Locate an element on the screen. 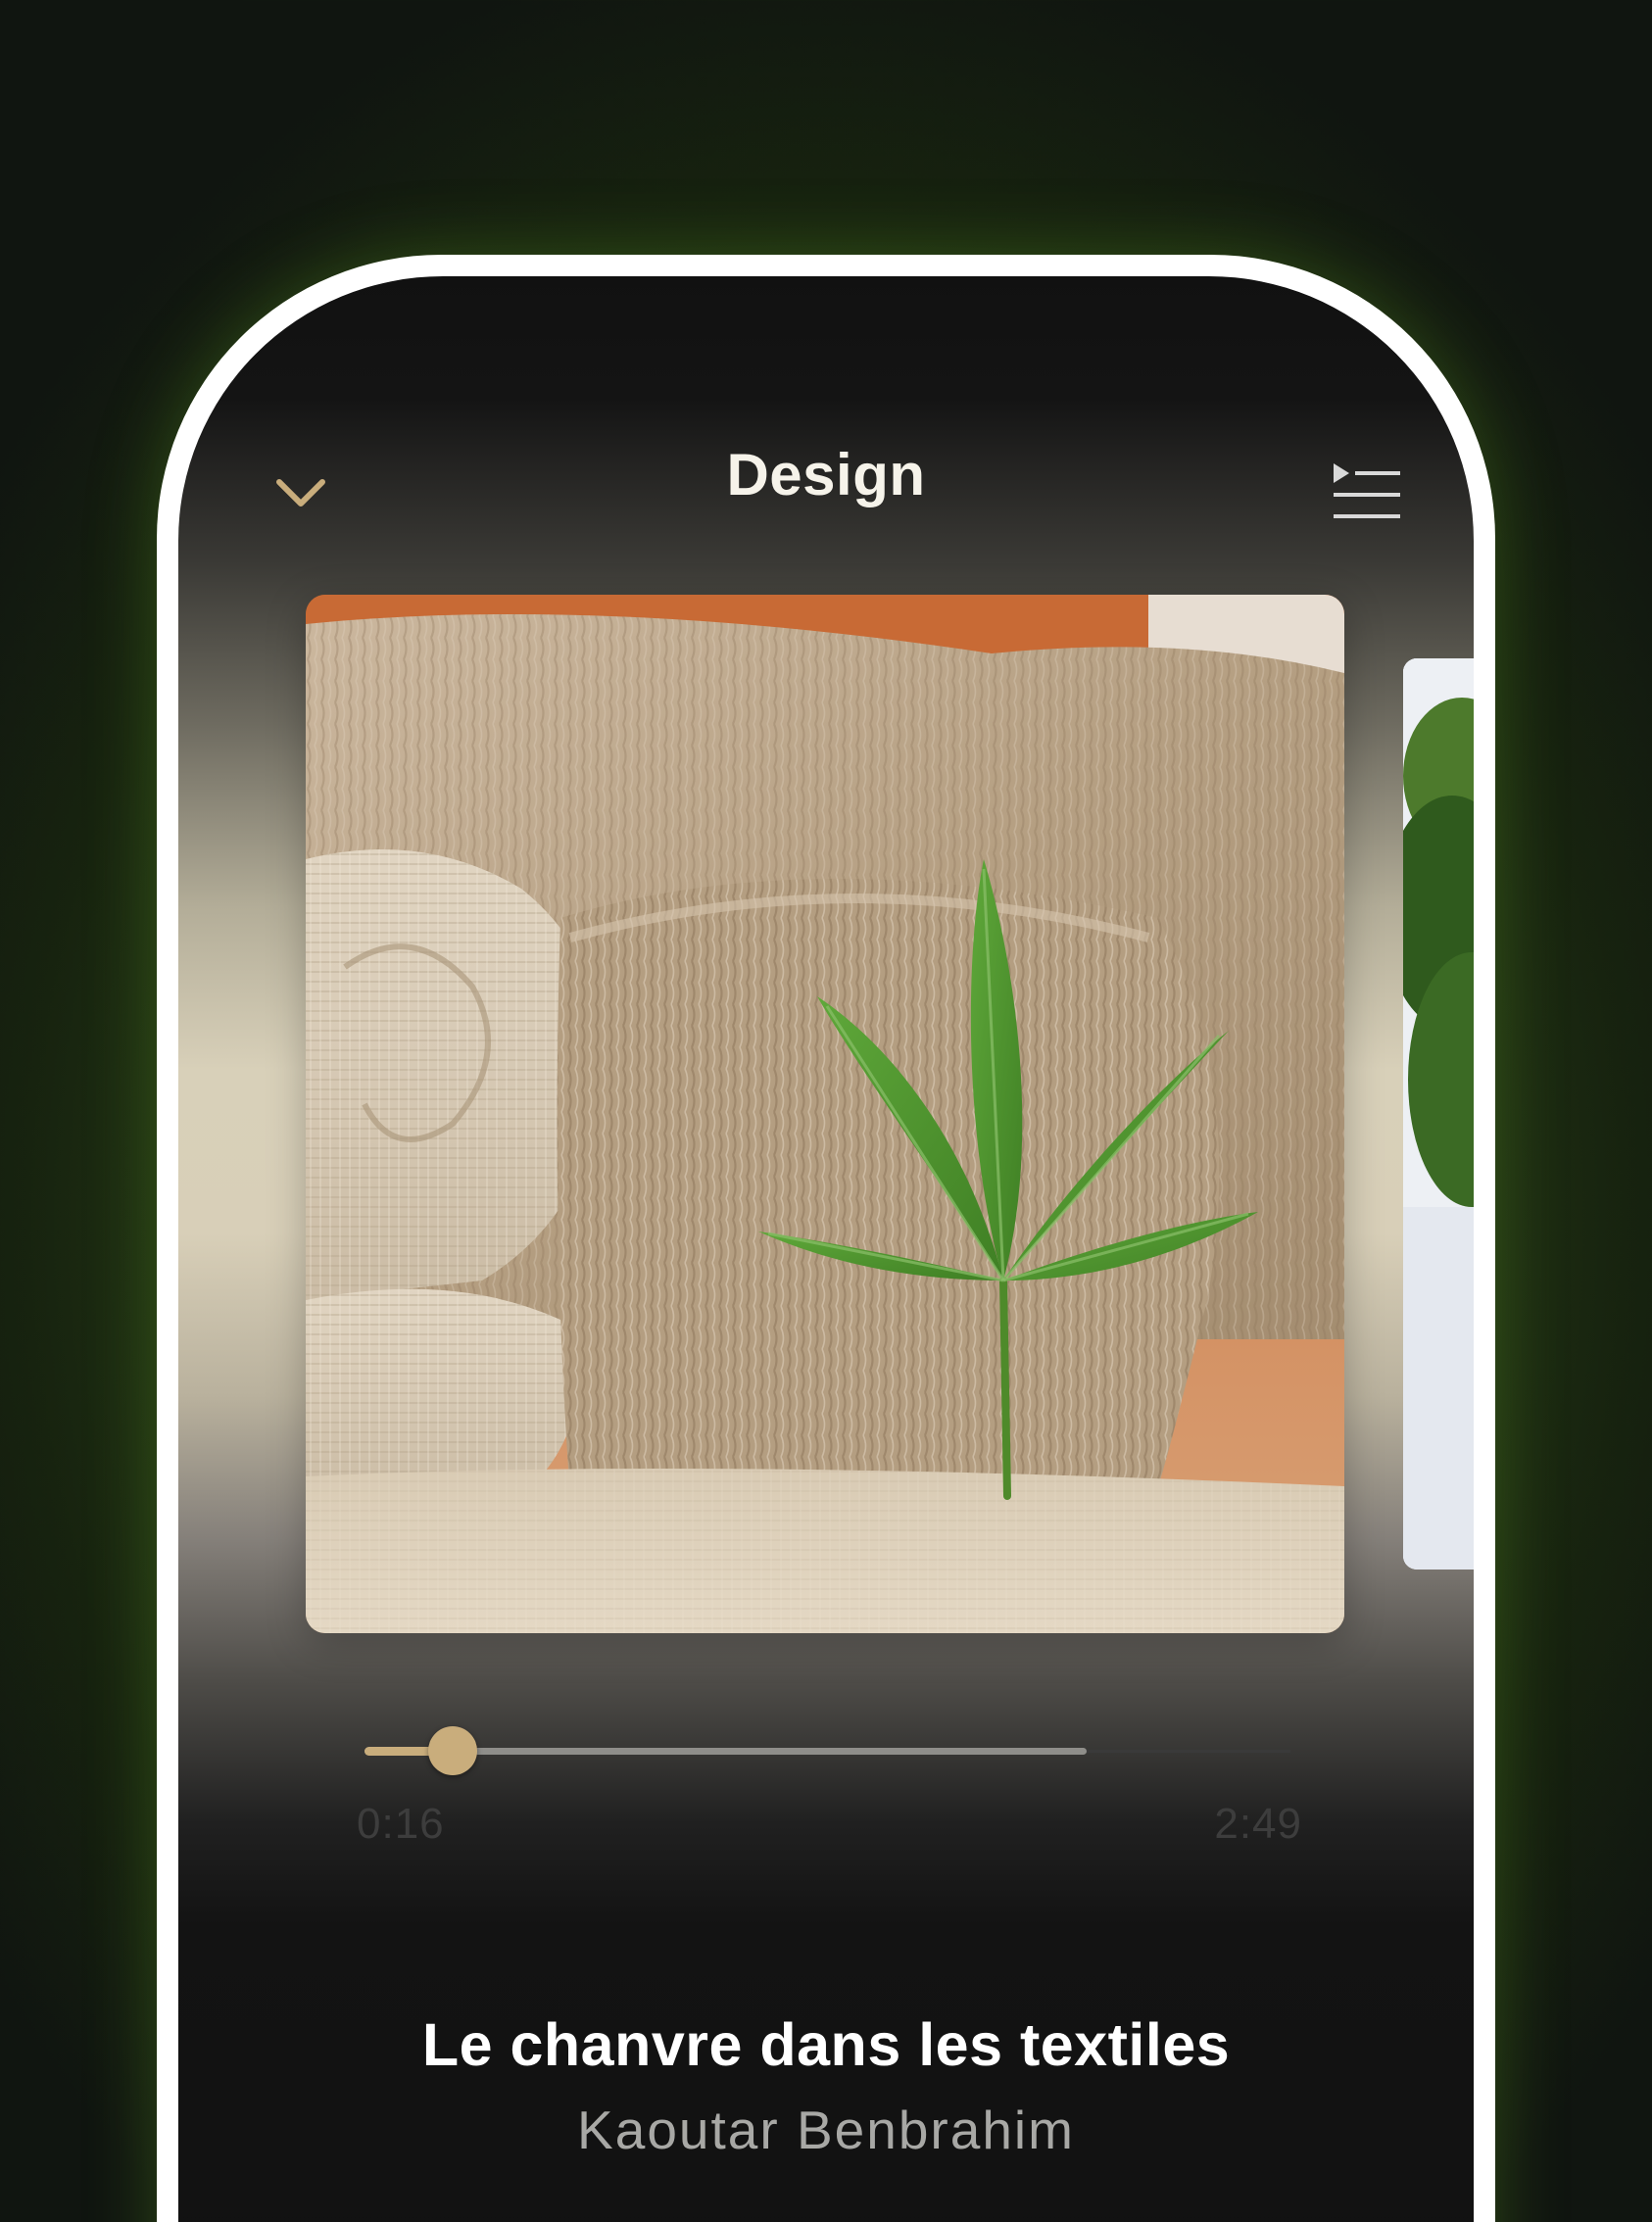 The height and width of the screenshot is (2222, 1652). queue-button is located at coordinates (1366, 492).